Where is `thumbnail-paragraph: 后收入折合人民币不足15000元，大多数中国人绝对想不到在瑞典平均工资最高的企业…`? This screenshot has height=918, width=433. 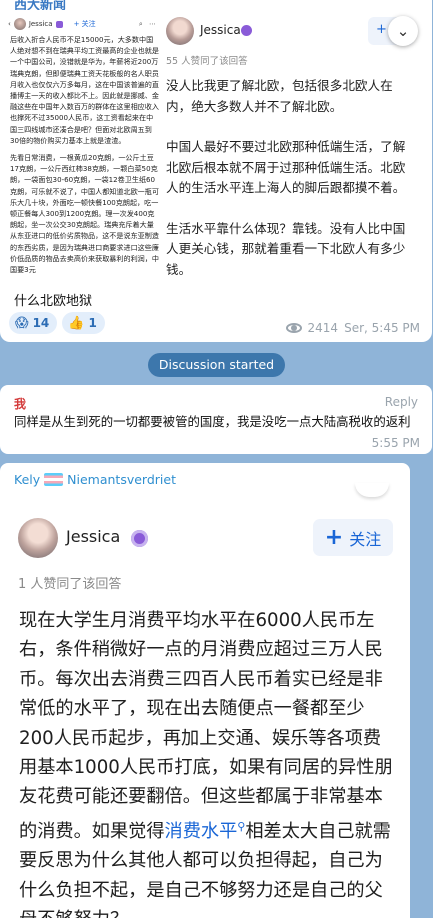
thumbnail-paragraph: 后收入折合人民币不足15000元，大多数中国人绝对想不到在瑞典平均工资最高的企业… is located at coordinates (84, 90).